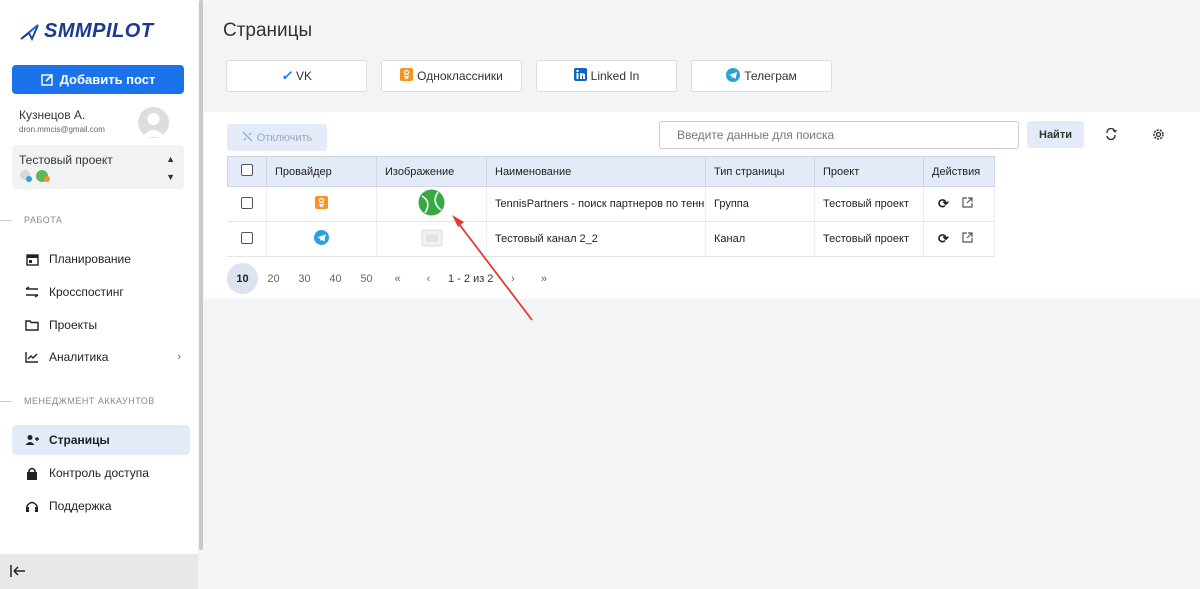 The width and height of the screenshot is (1200, 589). I want to click on header-actions: Действия, so click(959, 171).